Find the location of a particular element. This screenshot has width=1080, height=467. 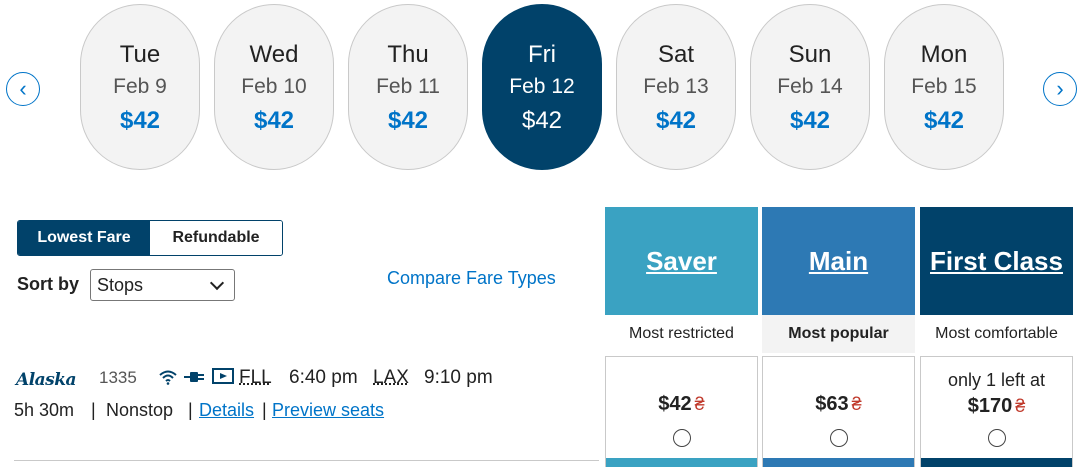

alaska-airlines-logo: Alaska is located at coordinates (46, 380).